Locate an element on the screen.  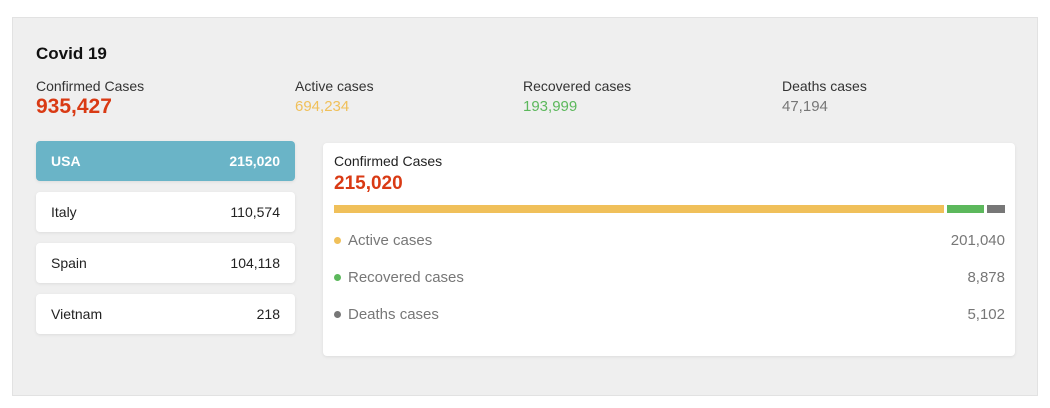
country-item-usa: USA 215,020 is located at coordinates (165, 161).